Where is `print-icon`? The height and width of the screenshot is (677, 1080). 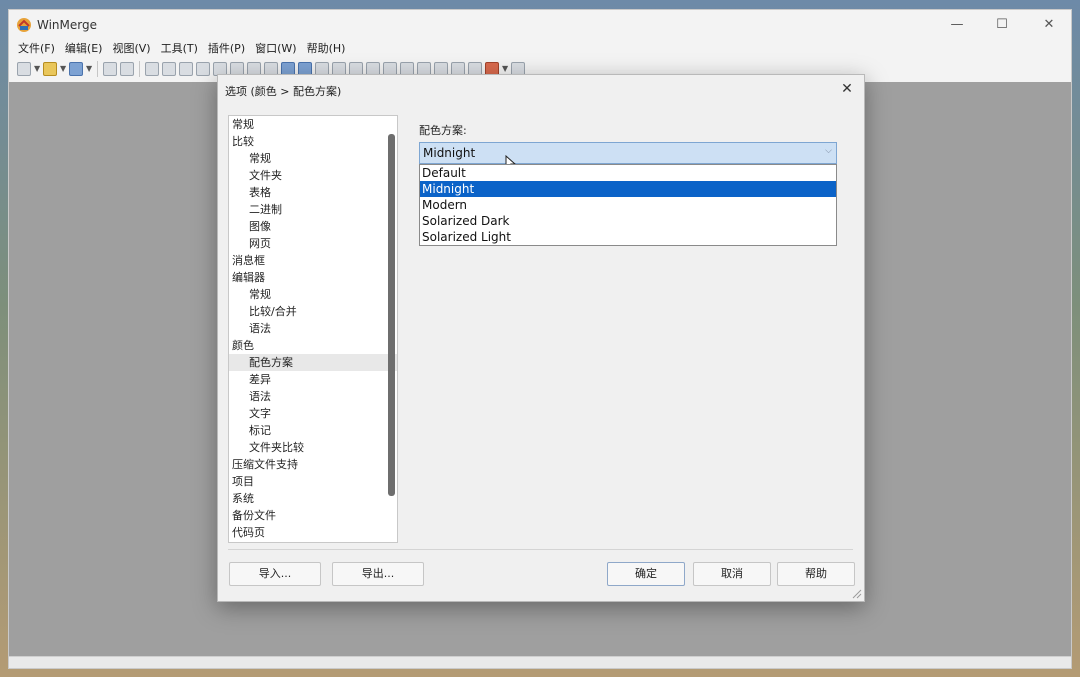
print-icon is located at coordinates (152, 69).